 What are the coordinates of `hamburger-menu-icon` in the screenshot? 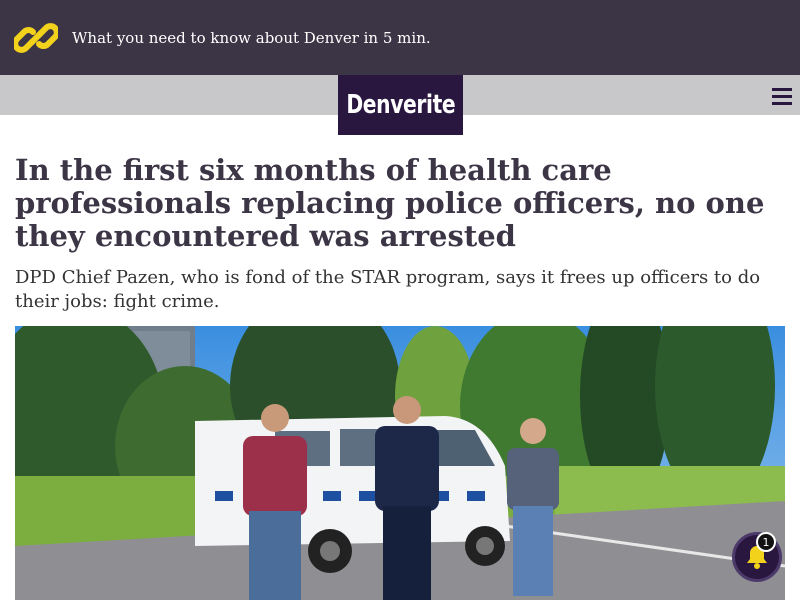 It's located at (782, 96).